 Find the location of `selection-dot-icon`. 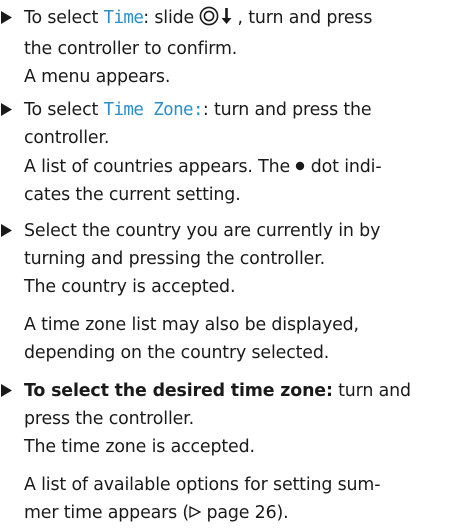

selection-dot-icon is located at coordinates (300, 166).